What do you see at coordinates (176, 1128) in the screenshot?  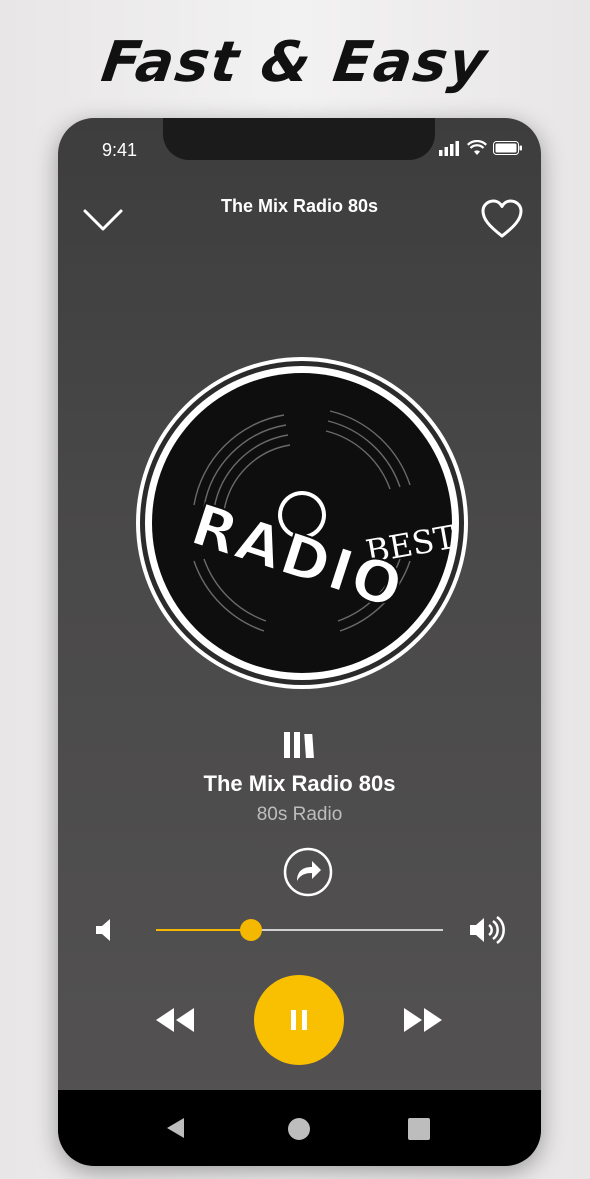 I see `nav-back-icon` at bounding box center [176, 1128].